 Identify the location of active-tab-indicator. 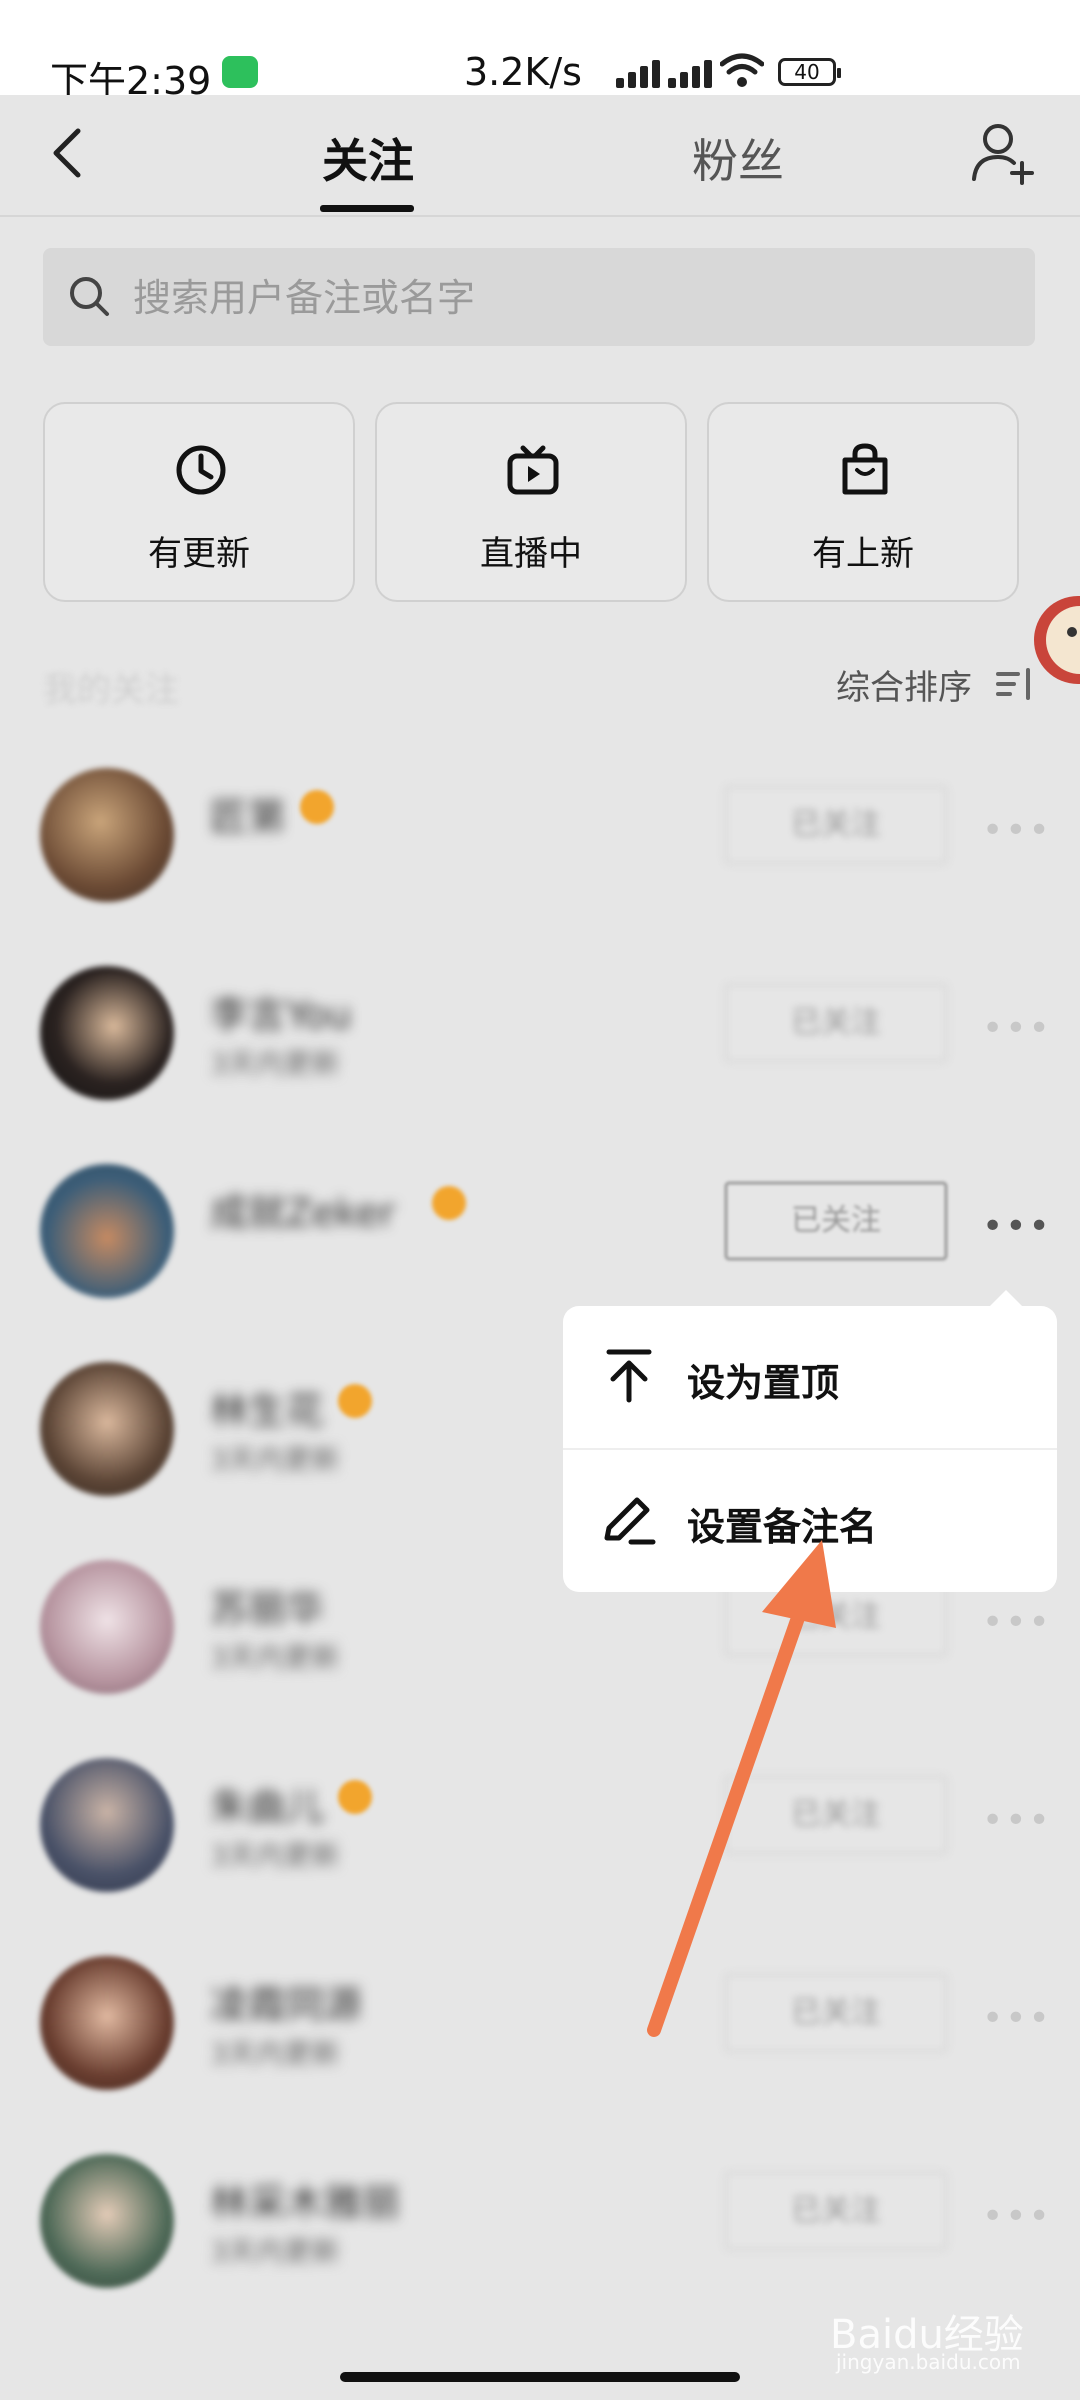
(367, 208).